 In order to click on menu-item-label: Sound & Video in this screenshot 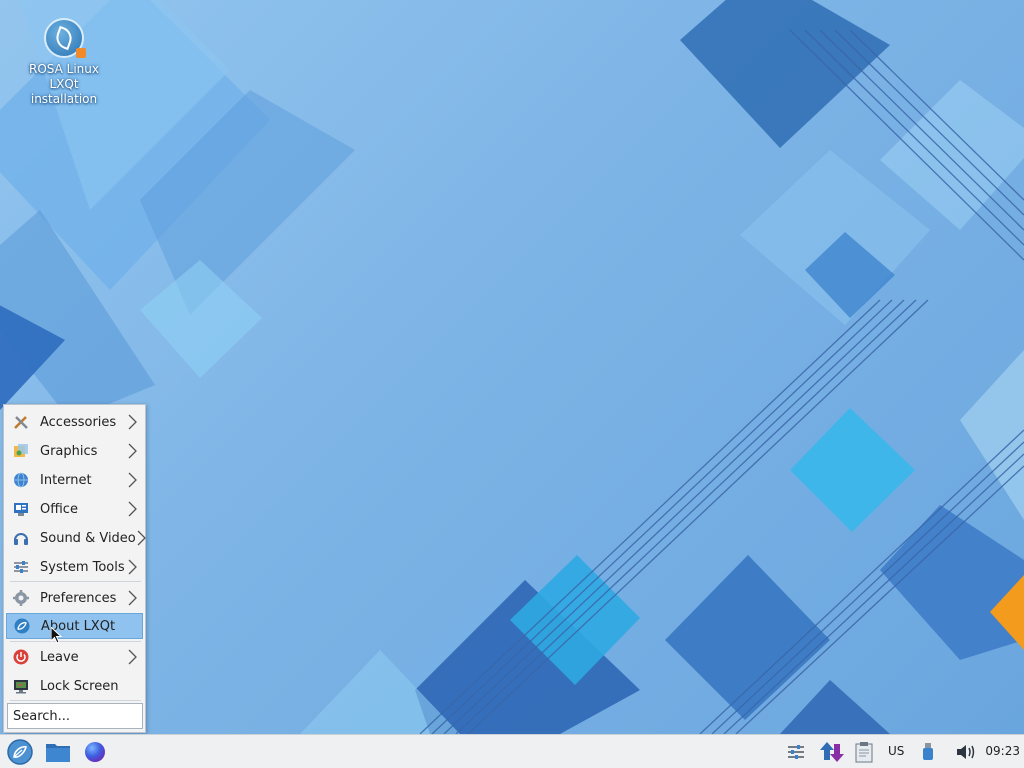, I will do `click(88, 538)`.